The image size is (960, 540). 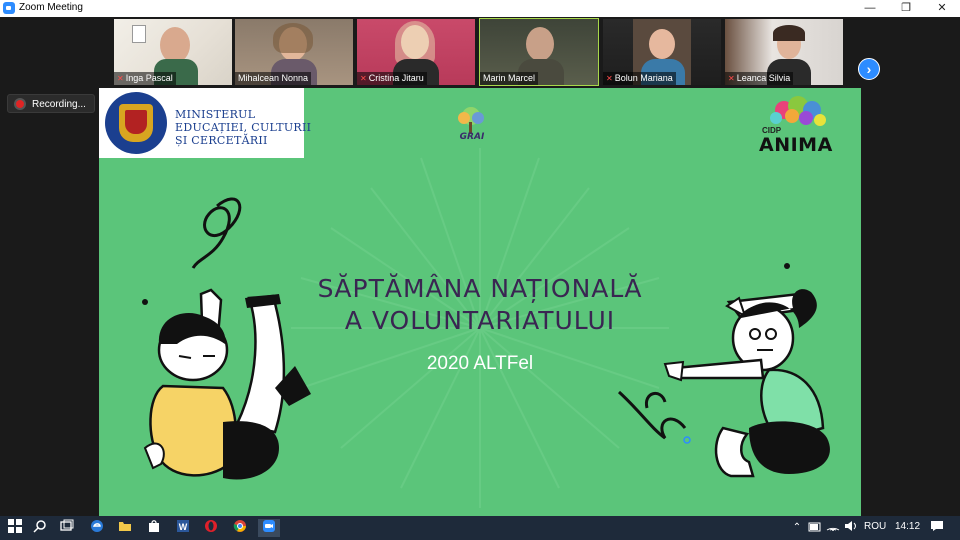 What do you see at coordinates (937, 528) in the screenshot?
I see `action-center-notification-icon` at bounding box center [937, 528].